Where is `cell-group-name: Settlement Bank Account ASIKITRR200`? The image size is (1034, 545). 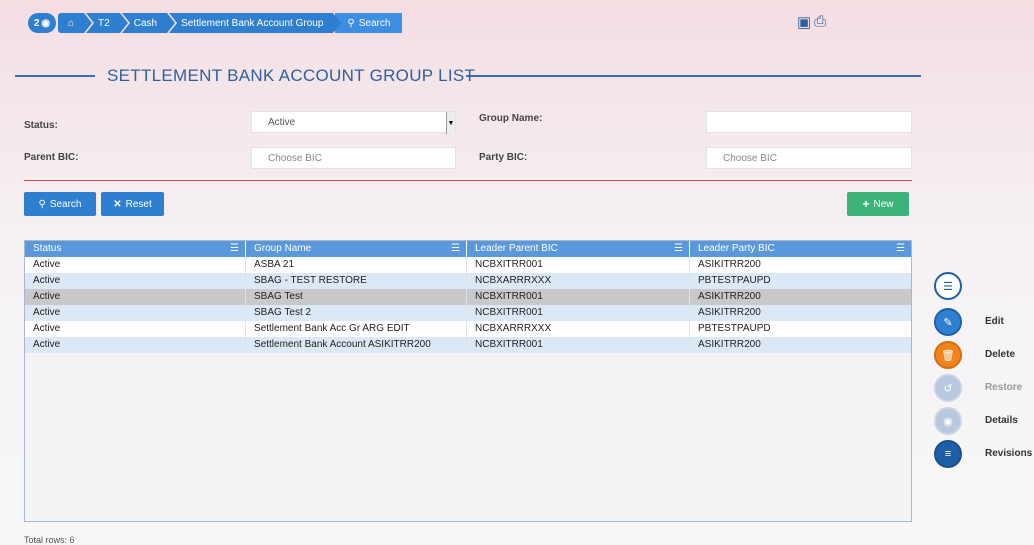 cell-group-name: Settlement Bank Account ASIKITRR200 is located at coordinates (356, 345).